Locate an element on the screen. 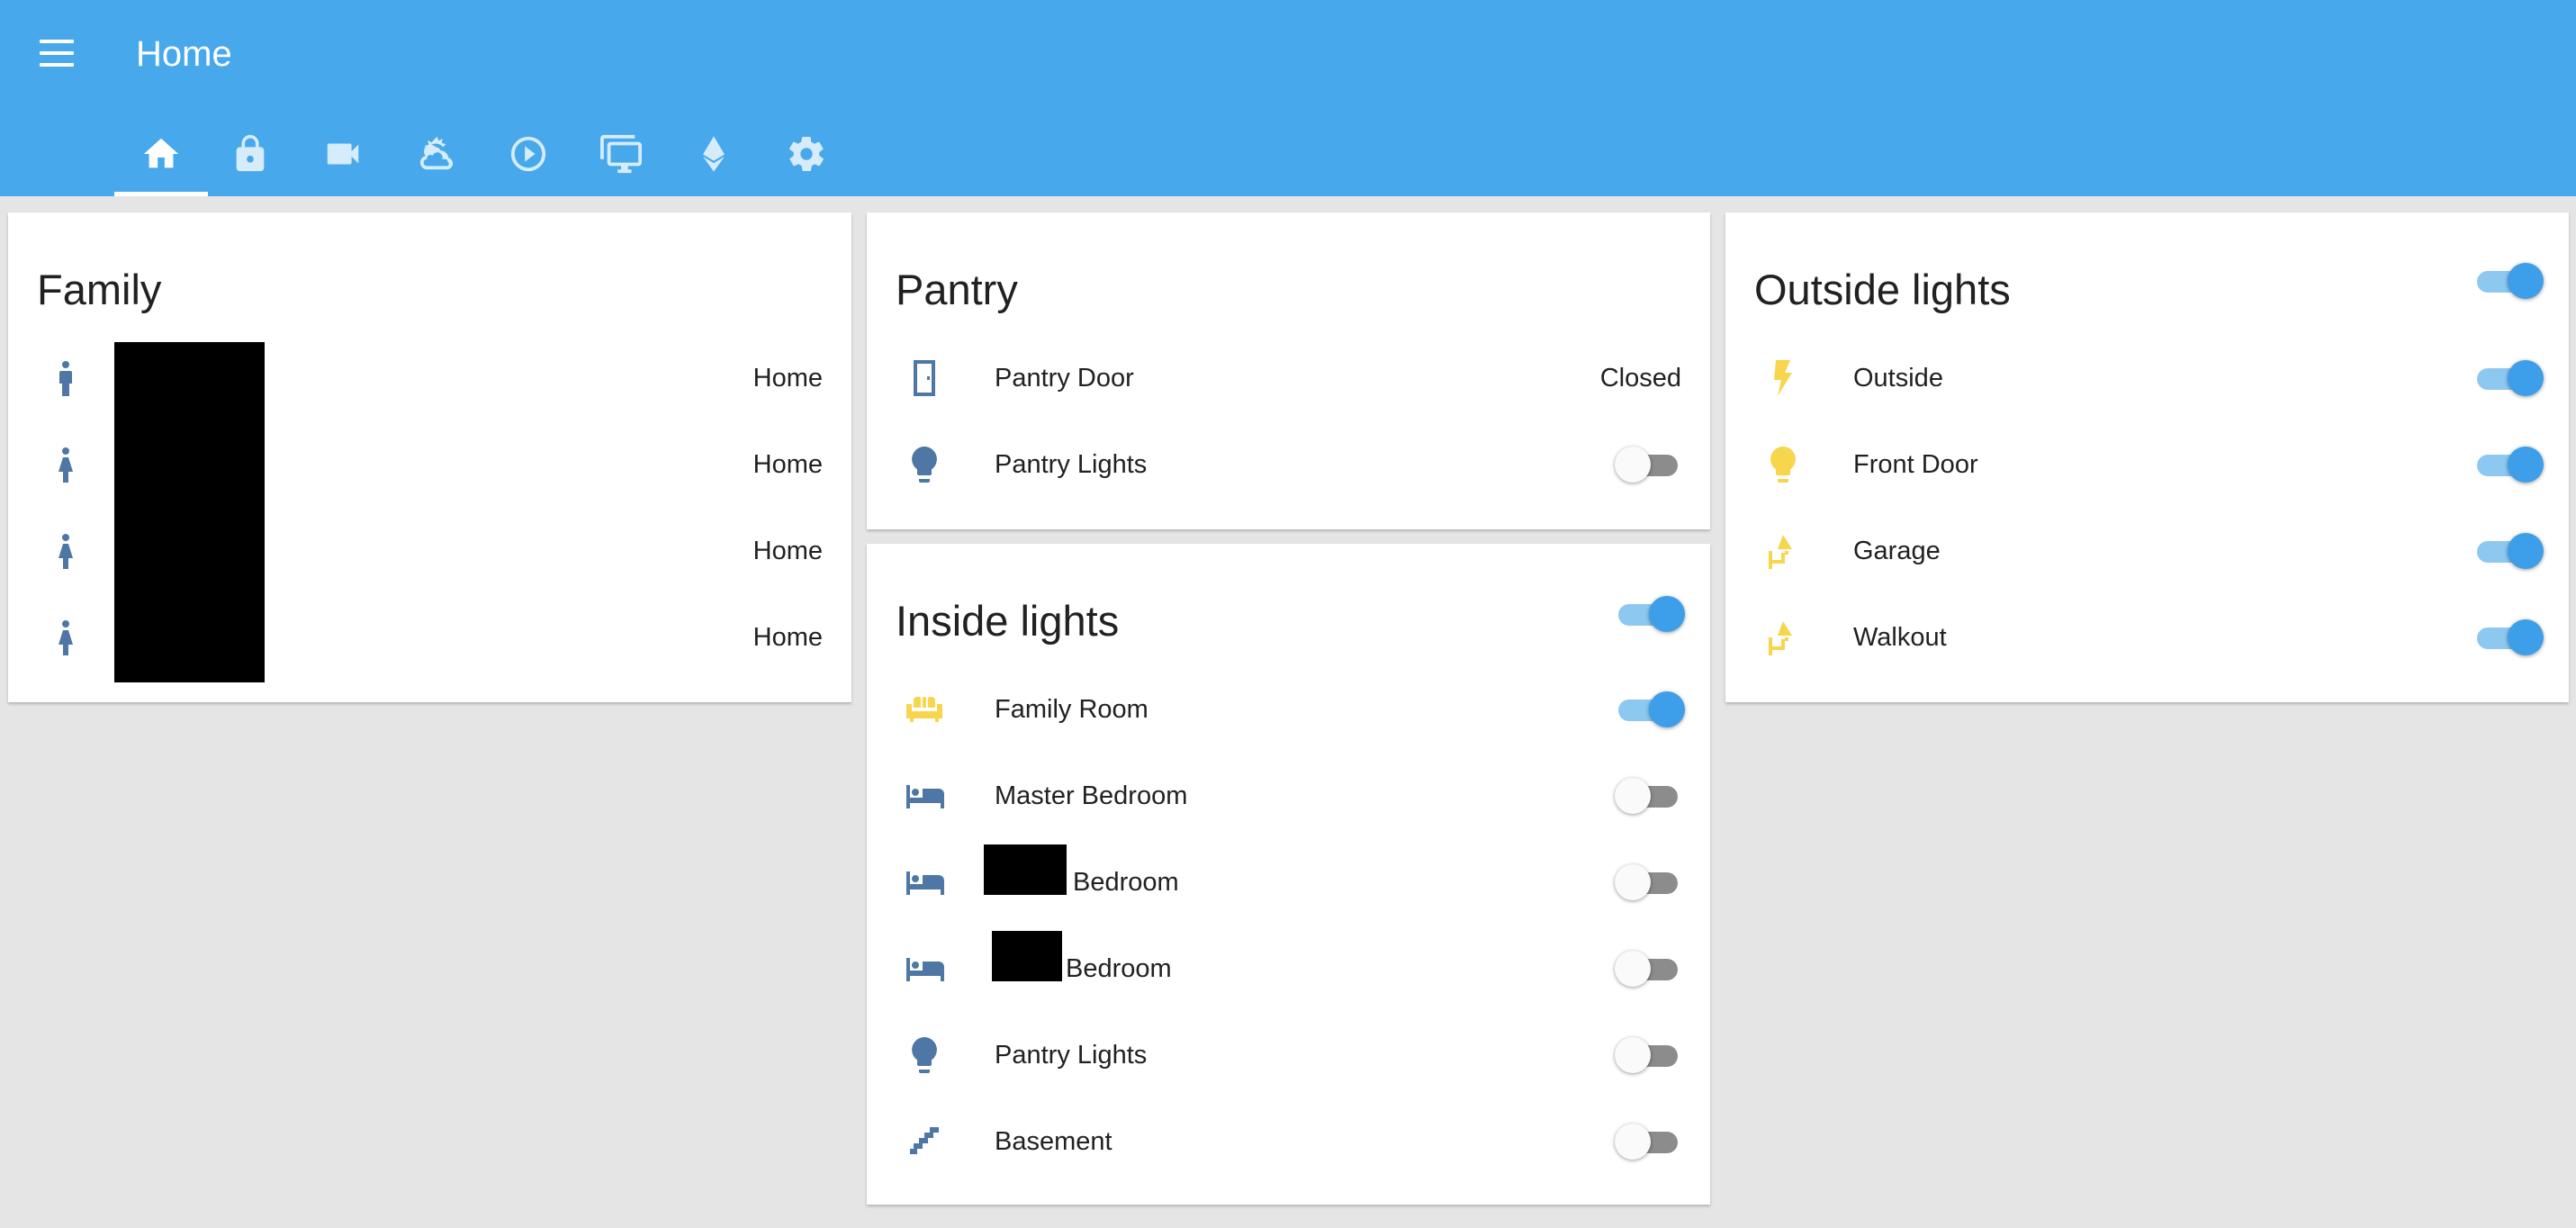 Image resolution: width=2576 pixels, height=1228 pixels. tab-camera is located at coordinates (343, 157).